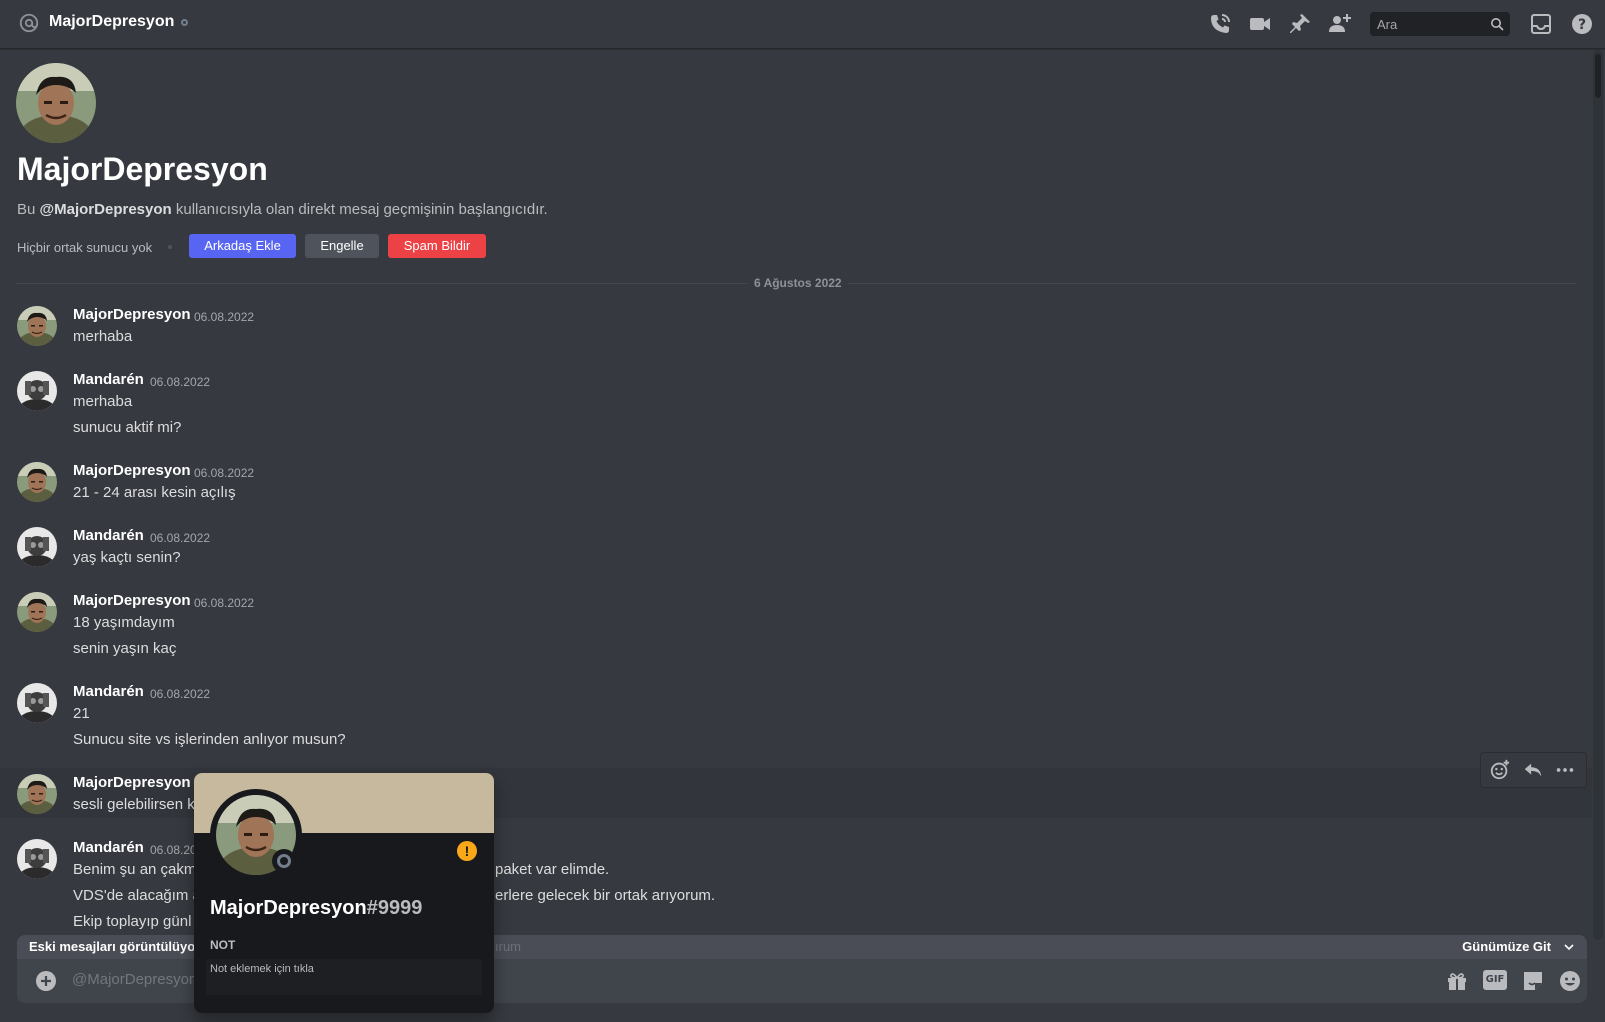 This screenshot has height=1022, width=1605. I want to click on add-reaction-icon, so click(1500, 770).